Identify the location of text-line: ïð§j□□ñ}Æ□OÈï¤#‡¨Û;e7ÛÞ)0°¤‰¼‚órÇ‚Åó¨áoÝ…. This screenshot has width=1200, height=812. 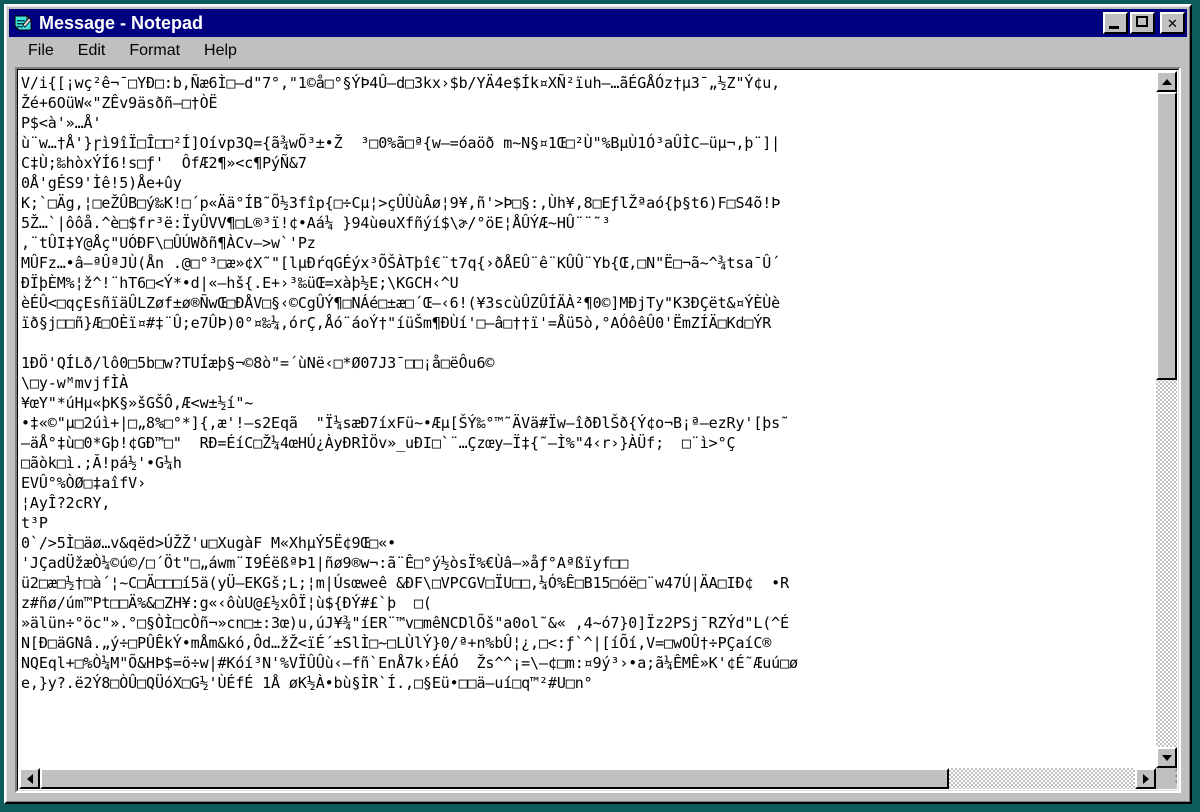
(396, 323).